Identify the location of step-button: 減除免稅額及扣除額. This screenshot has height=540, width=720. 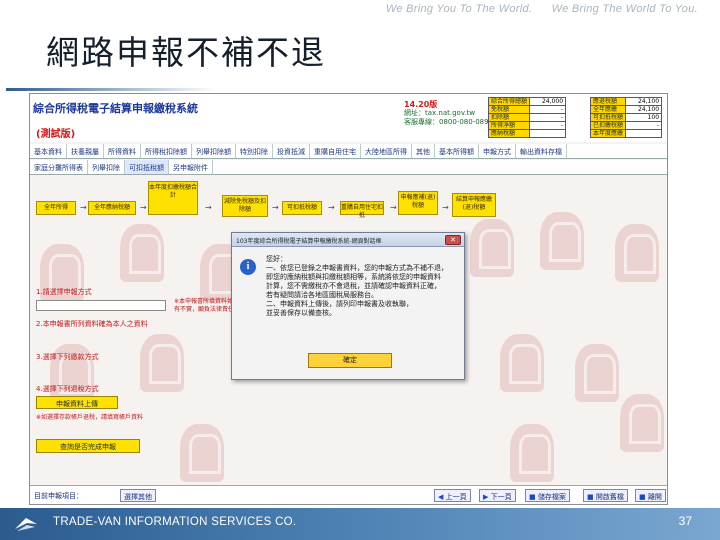
(245, 206).